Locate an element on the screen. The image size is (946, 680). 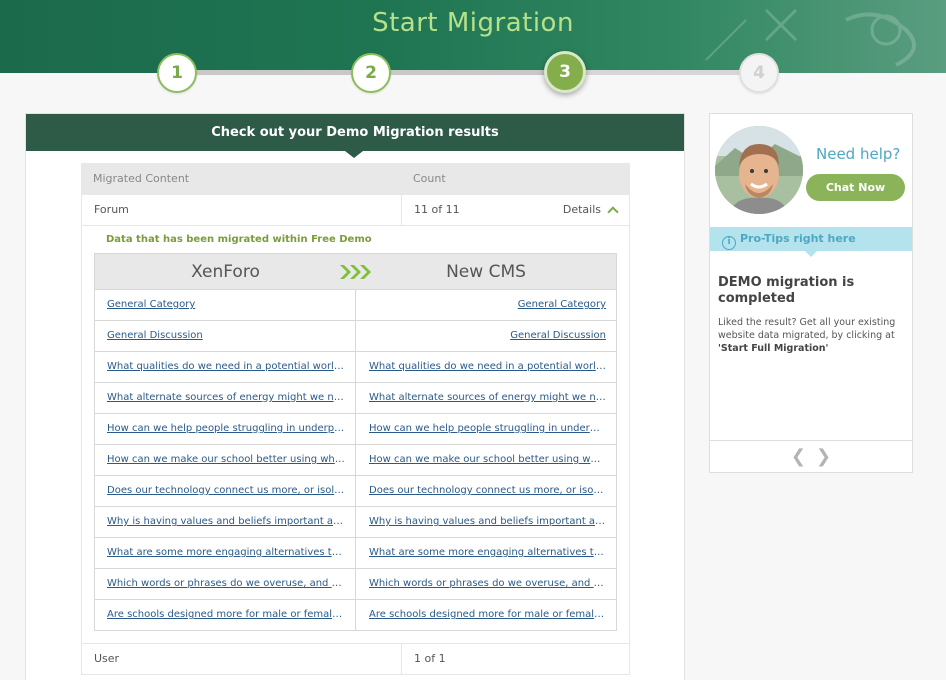
mapping-header: XenForo New CMS is located at coordinates (355, 271).